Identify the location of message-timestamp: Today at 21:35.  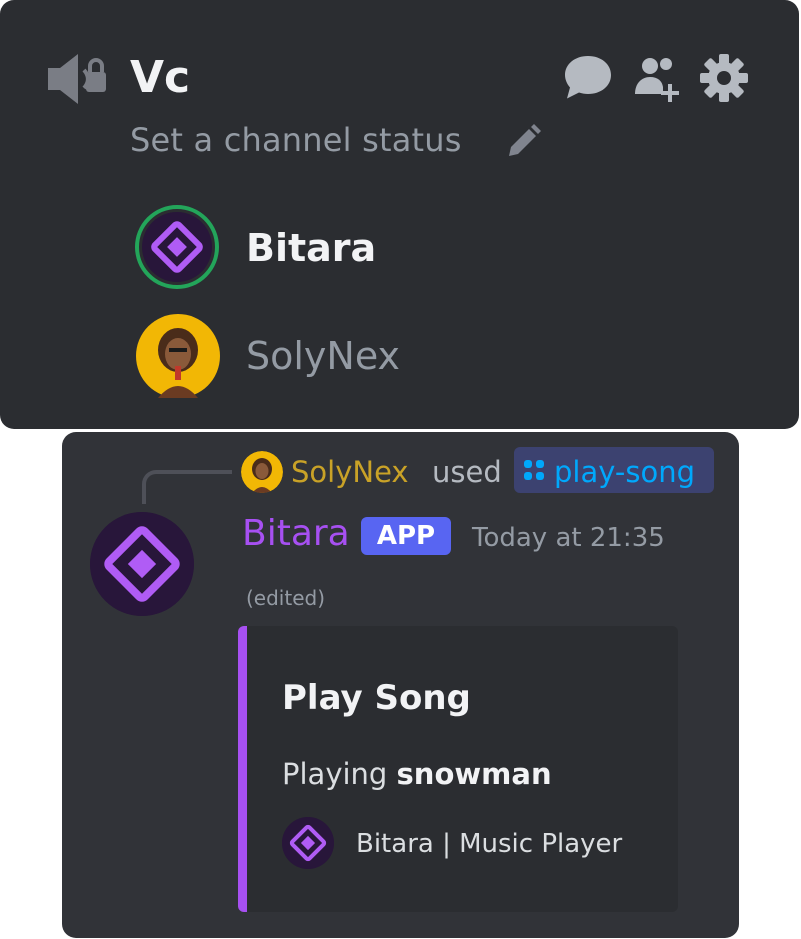
(568, 538).